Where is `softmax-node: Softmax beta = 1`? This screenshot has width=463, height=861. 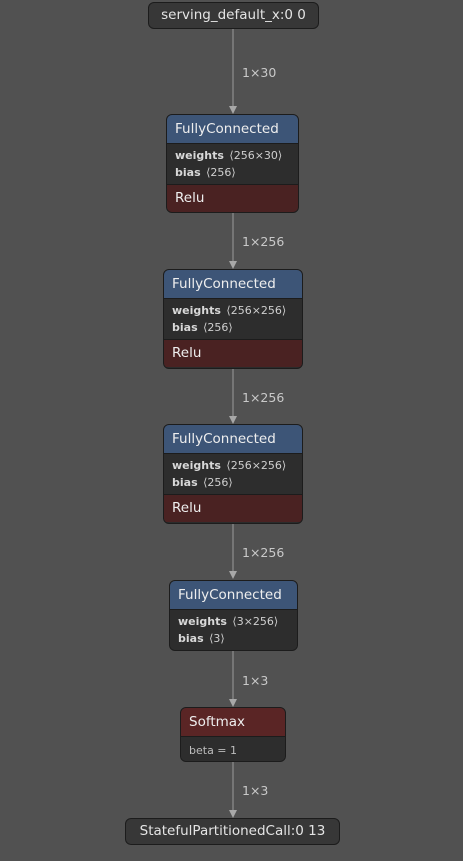 softmax-node: Softmax beta = 1 is located at coordinates (233, 734).